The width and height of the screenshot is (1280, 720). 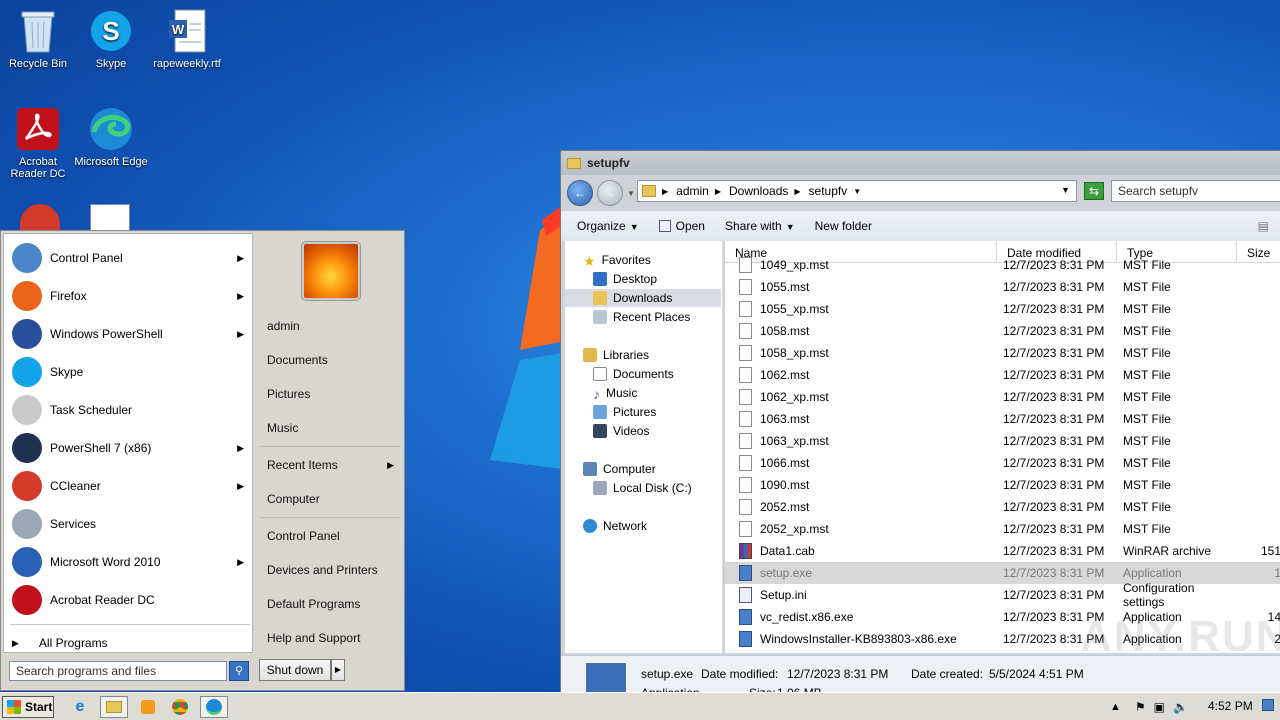 What do you see at coordinates (920, 163) in the screenshot?
I see `window-titlebar: setupfv` at bounding box center [920, 163].